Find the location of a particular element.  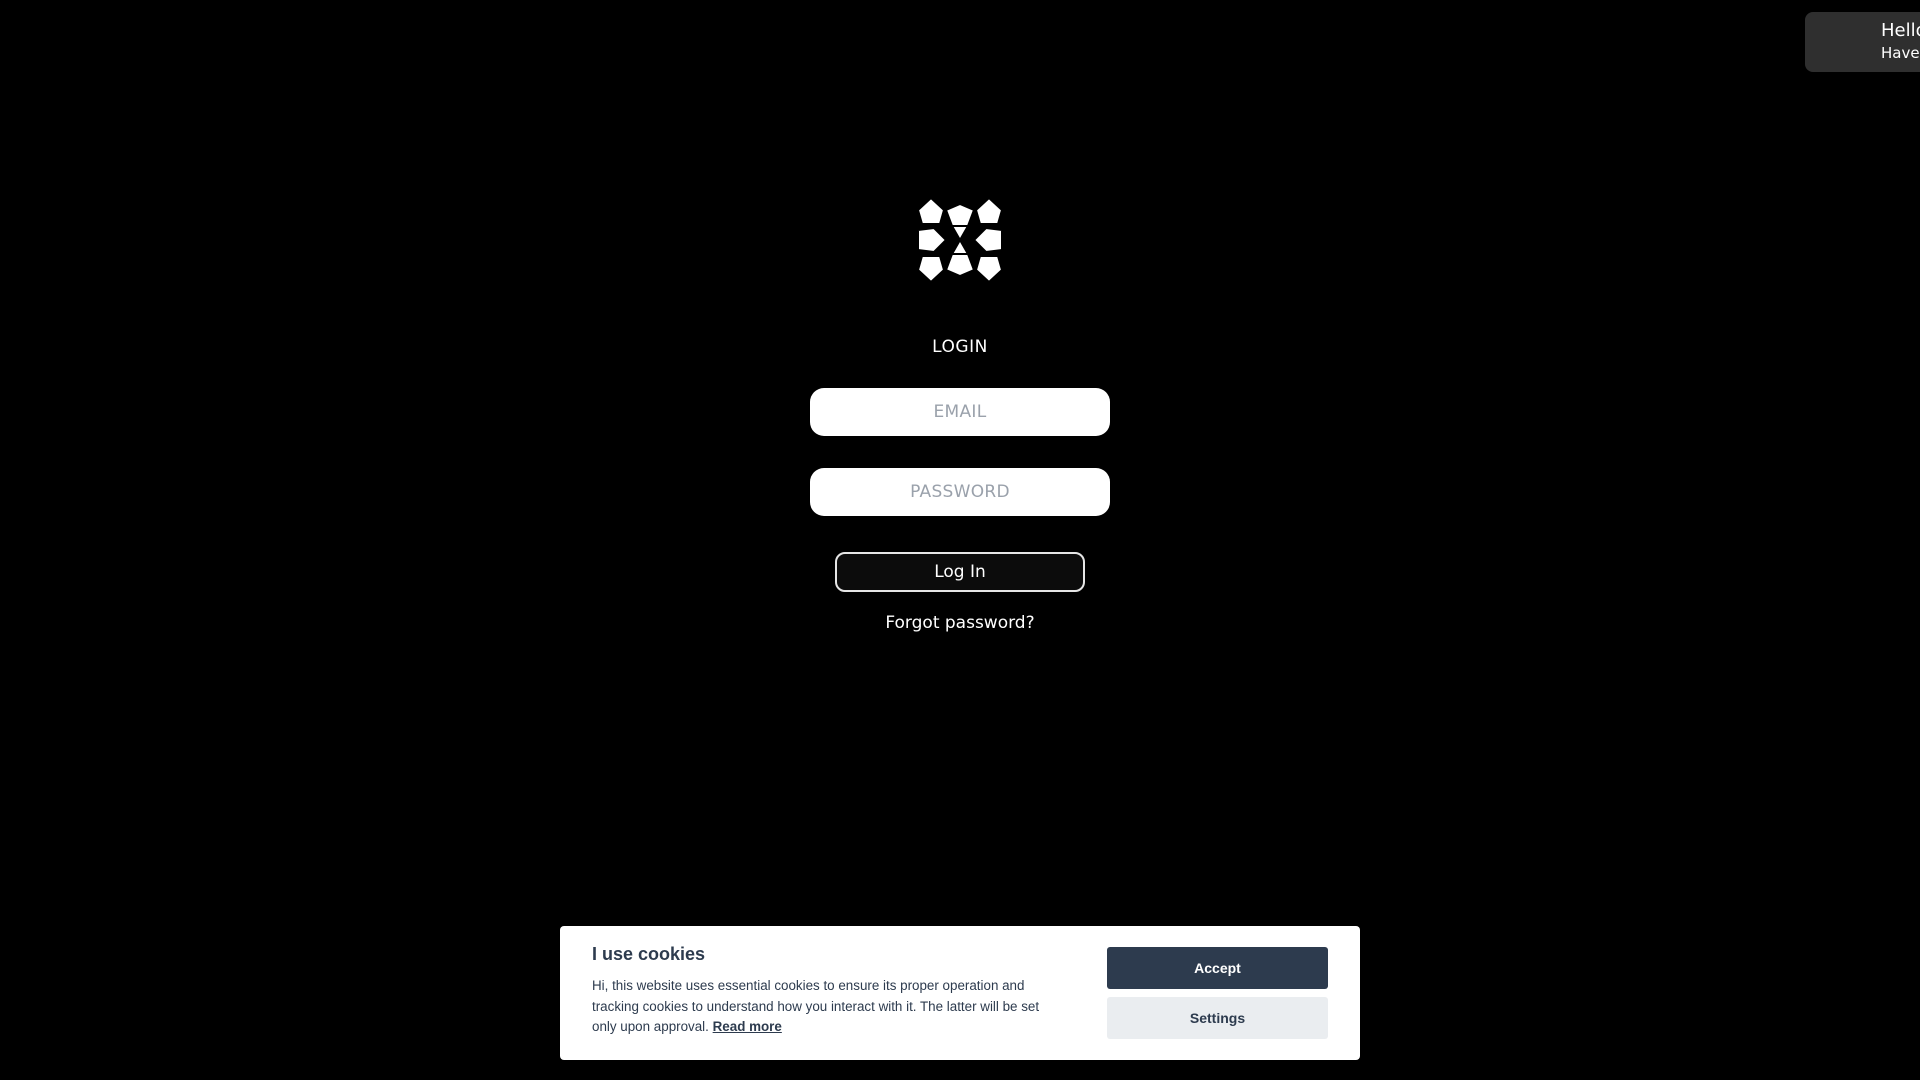

toast-body: Have is located at coordinates (1900, 53).